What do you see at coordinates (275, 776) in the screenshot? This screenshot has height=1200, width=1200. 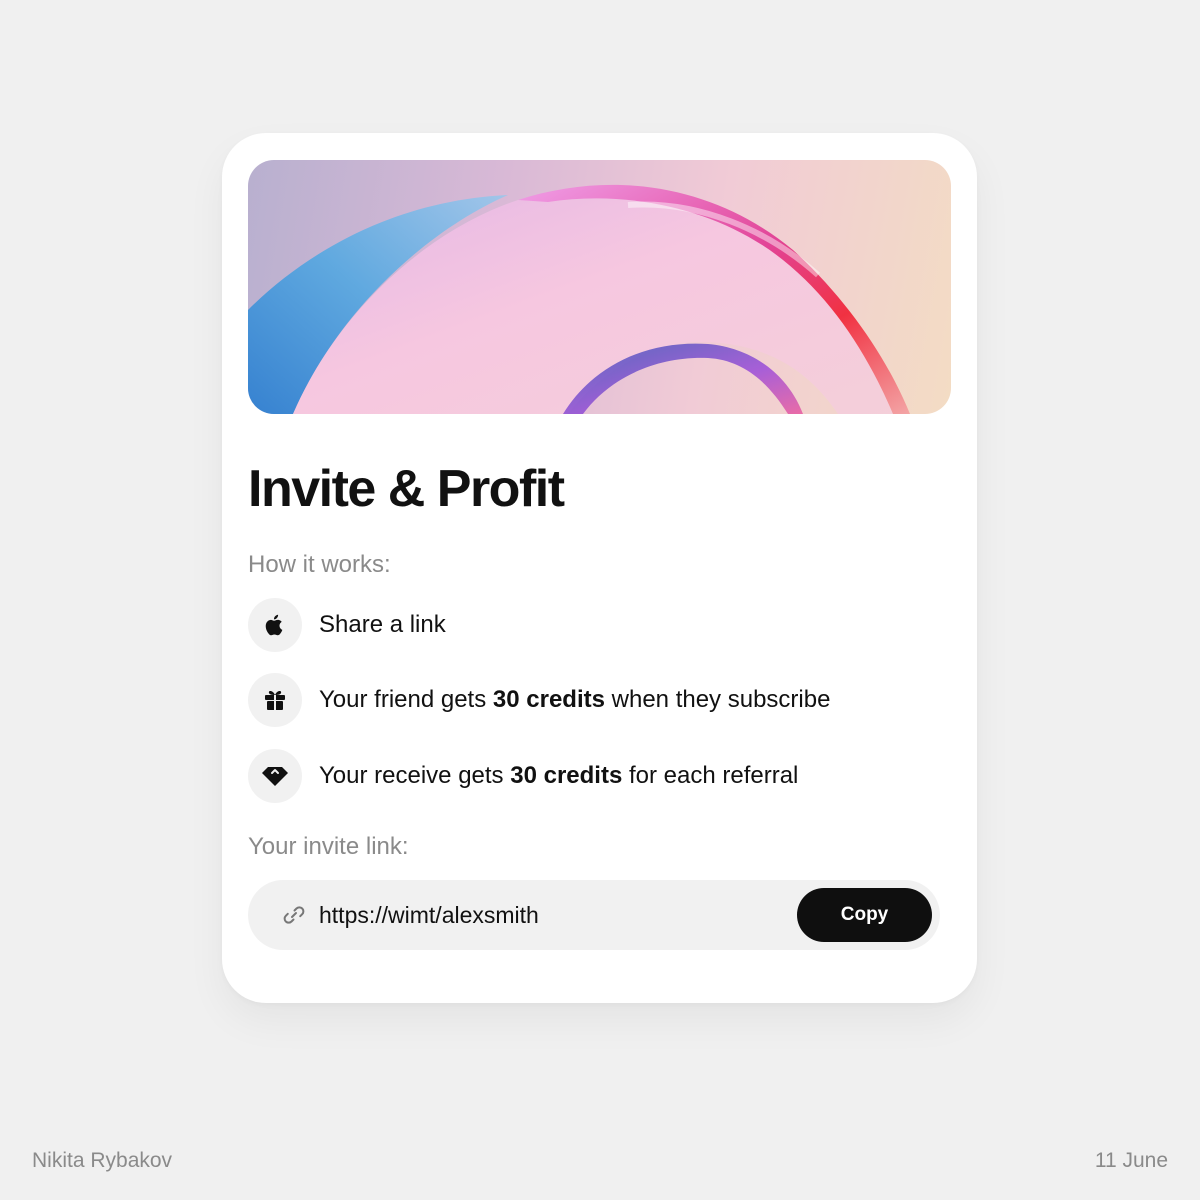 I see `diamond-icon` at bounding box center [275, 776].